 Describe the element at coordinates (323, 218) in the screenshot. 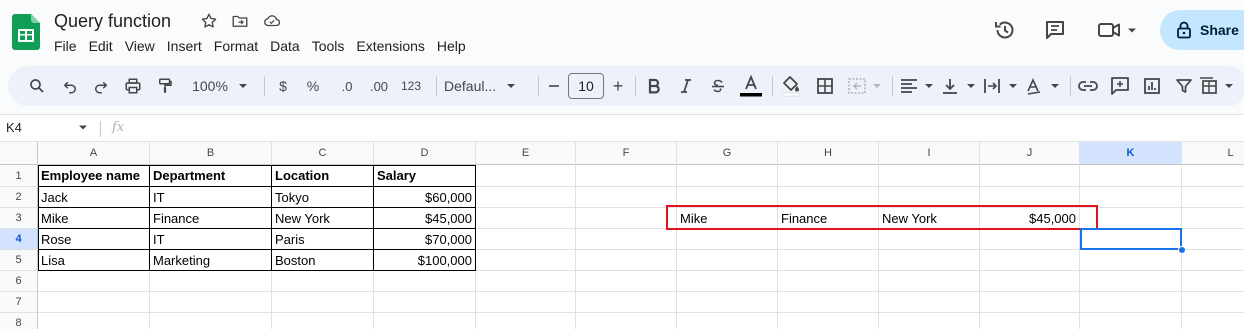

I see `table-cell: New York` at that location.